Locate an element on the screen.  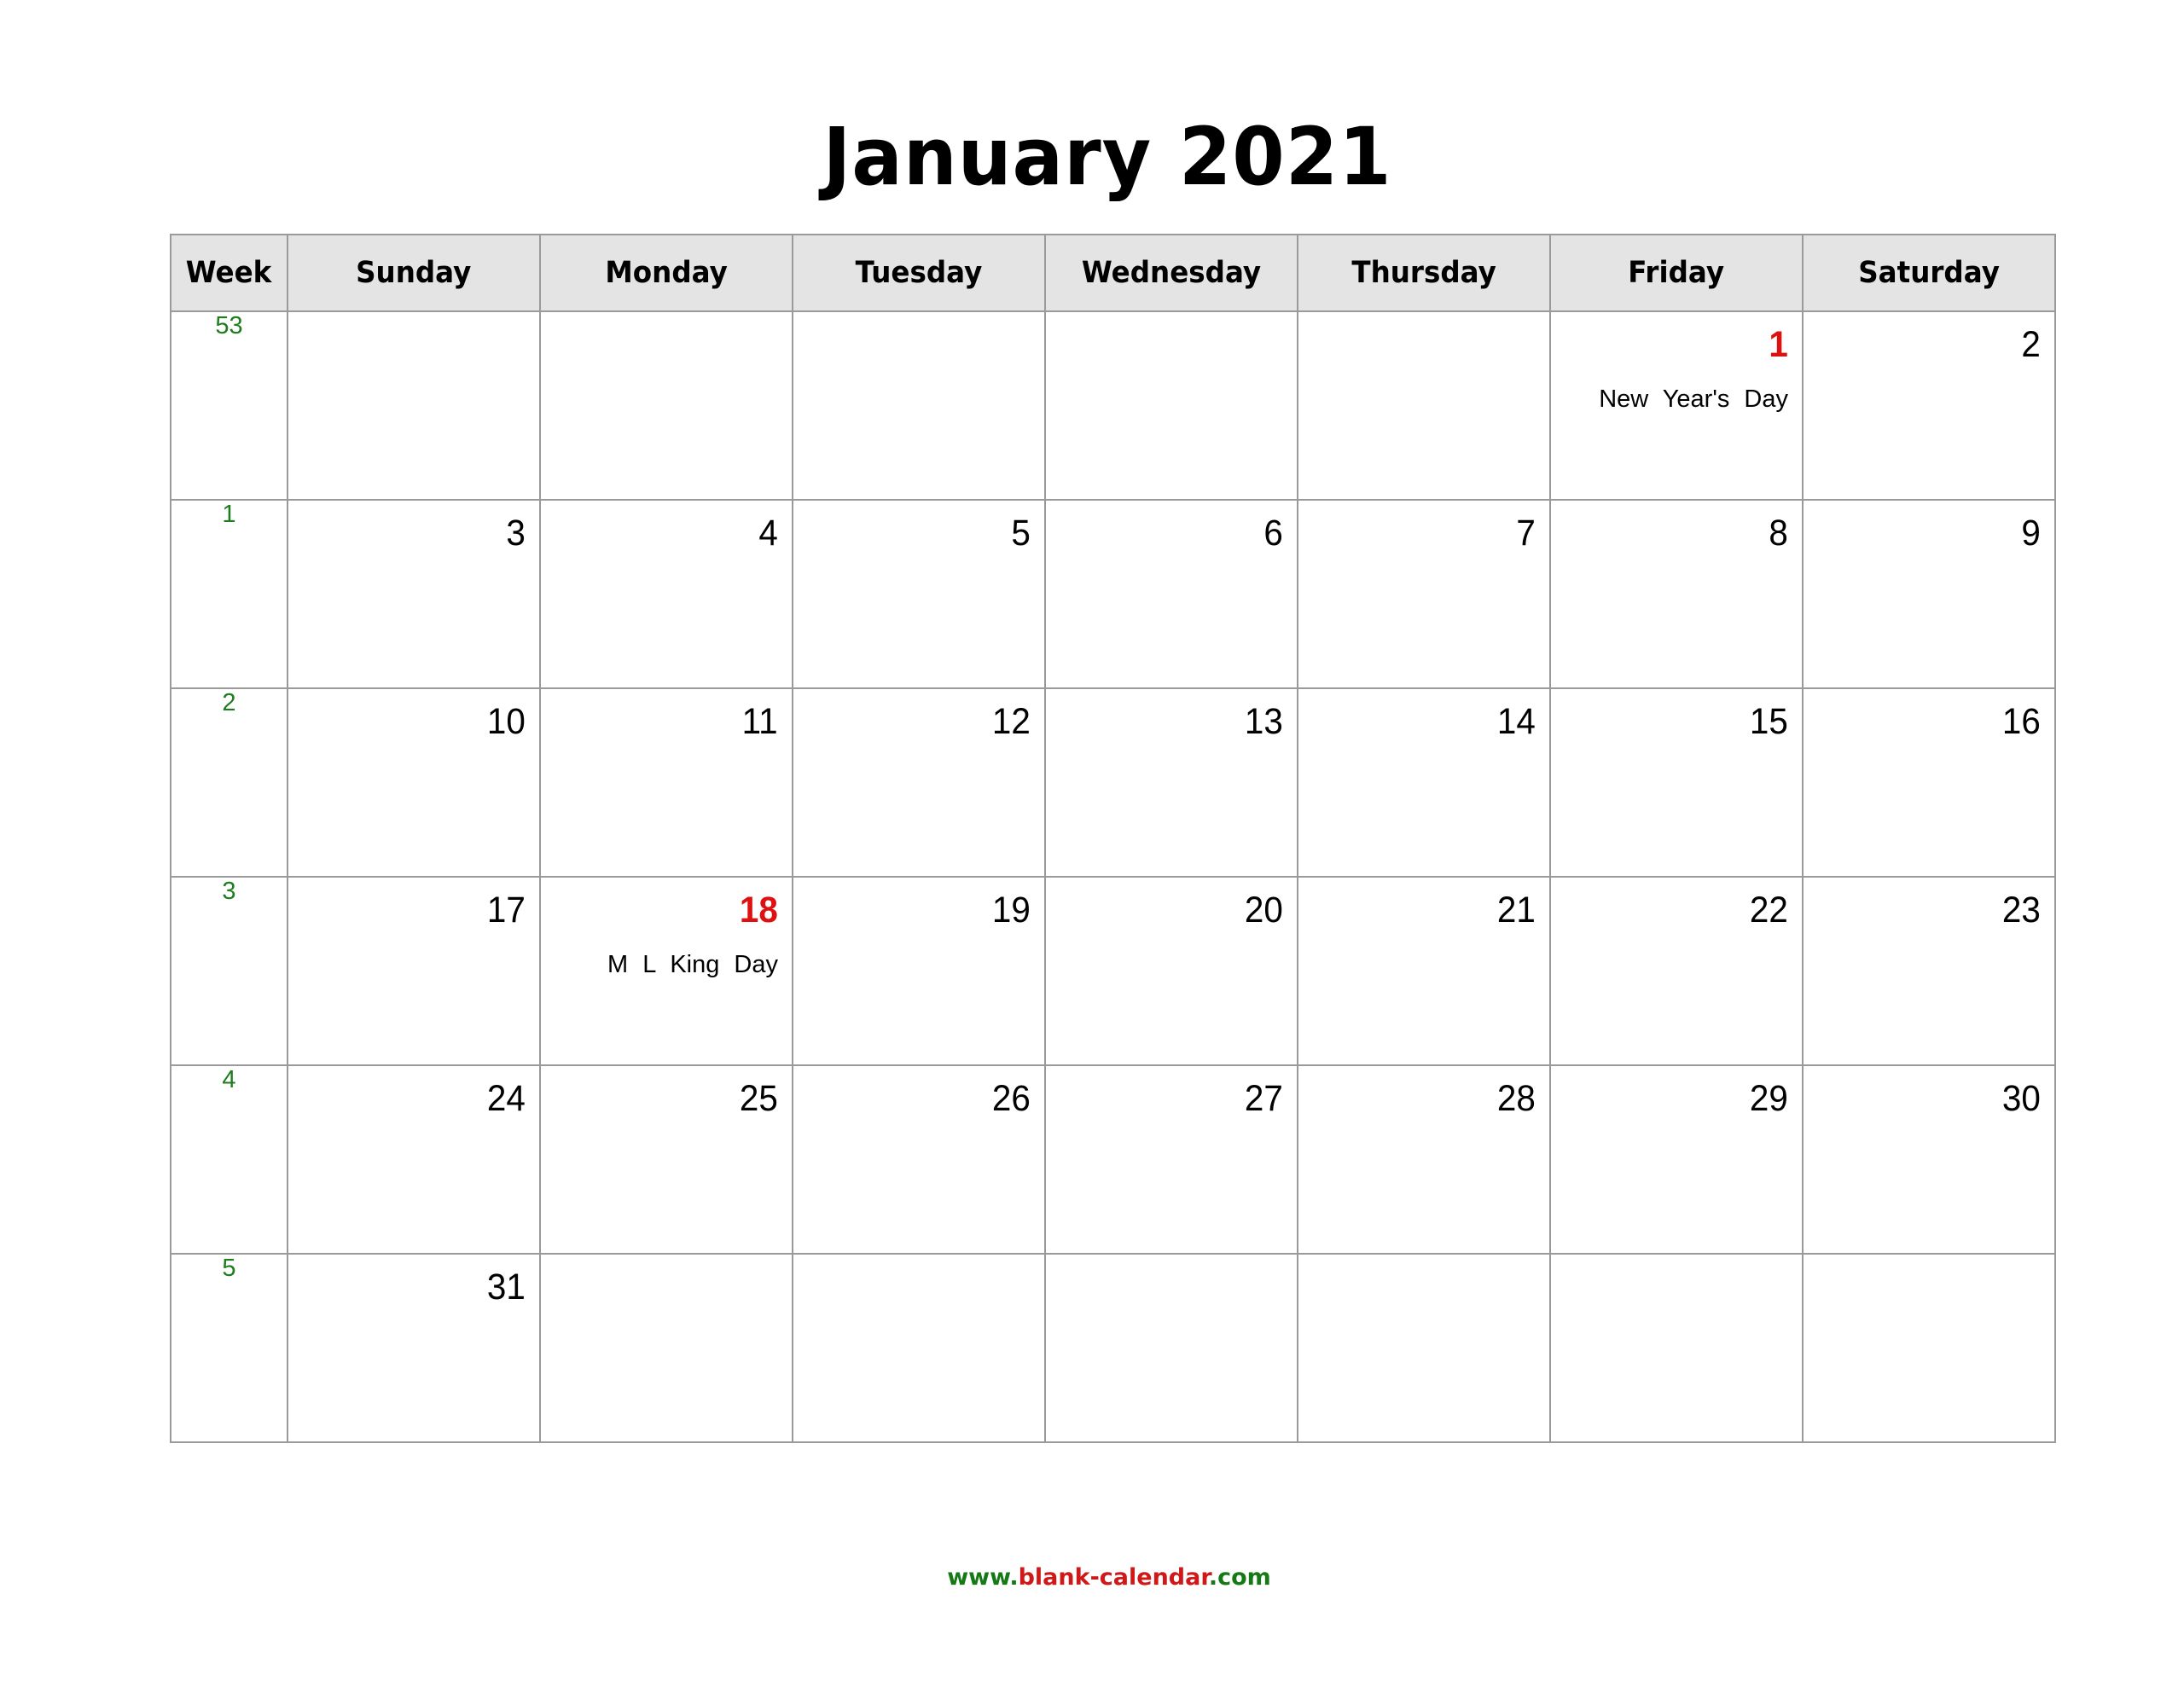
footer-website: www.blank-calendar.com is located at coordinates (1092, 1578).